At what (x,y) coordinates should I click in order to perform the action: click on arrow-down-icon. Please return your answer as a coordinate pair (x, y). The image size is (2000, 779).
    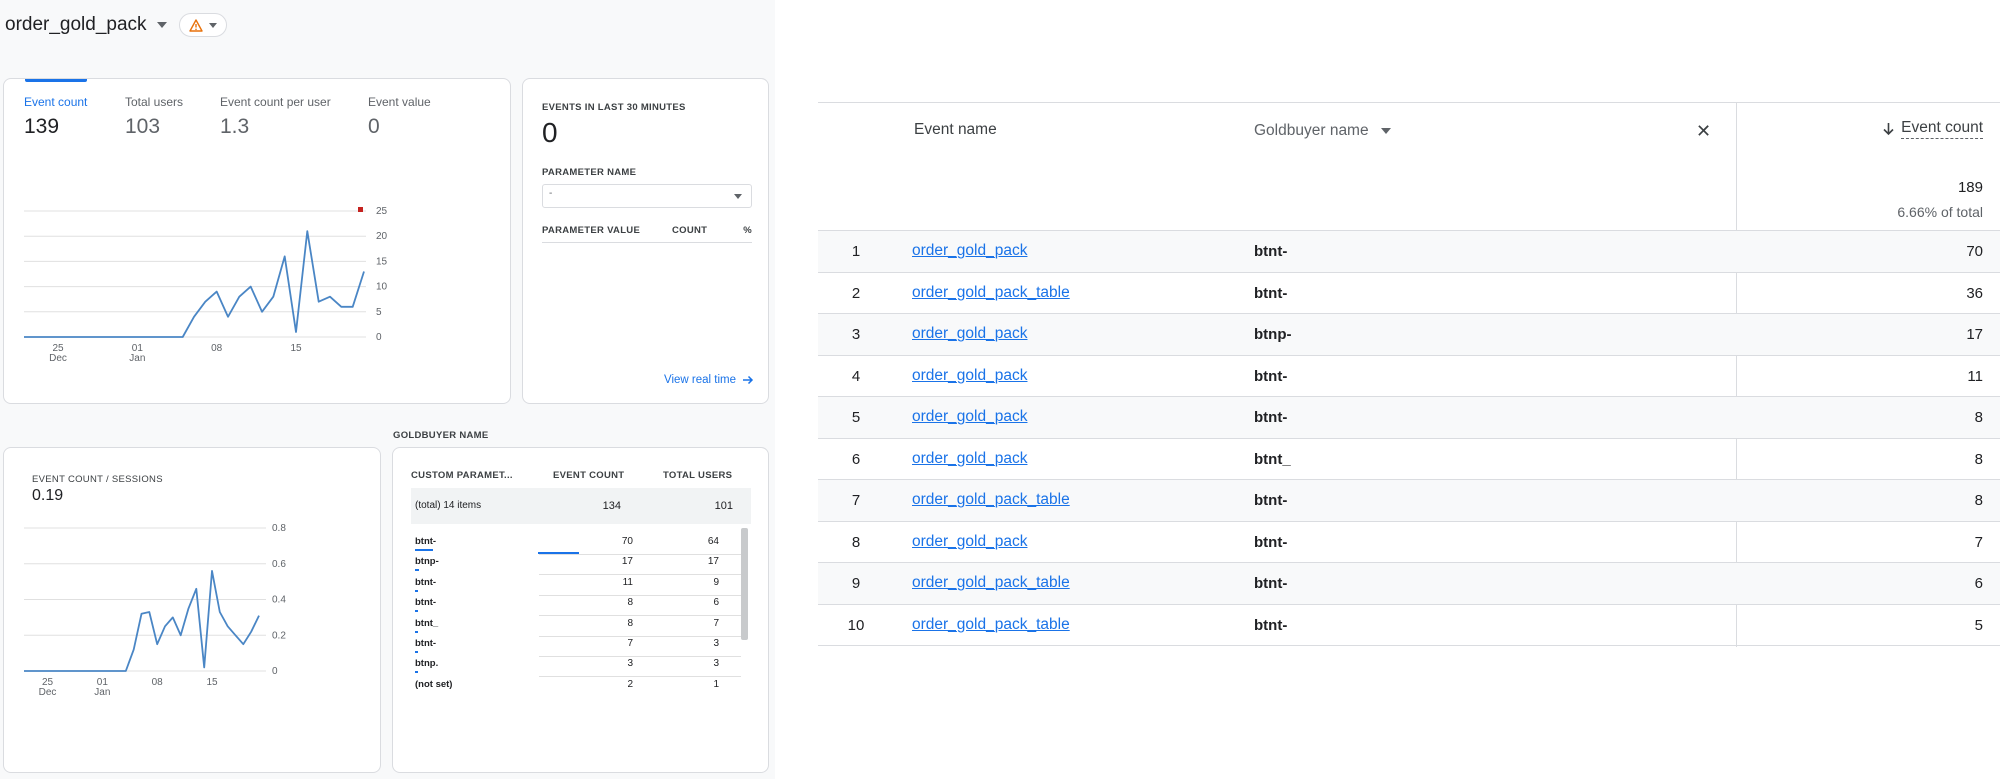
    Looking at the image, I should click on (1888, 129).